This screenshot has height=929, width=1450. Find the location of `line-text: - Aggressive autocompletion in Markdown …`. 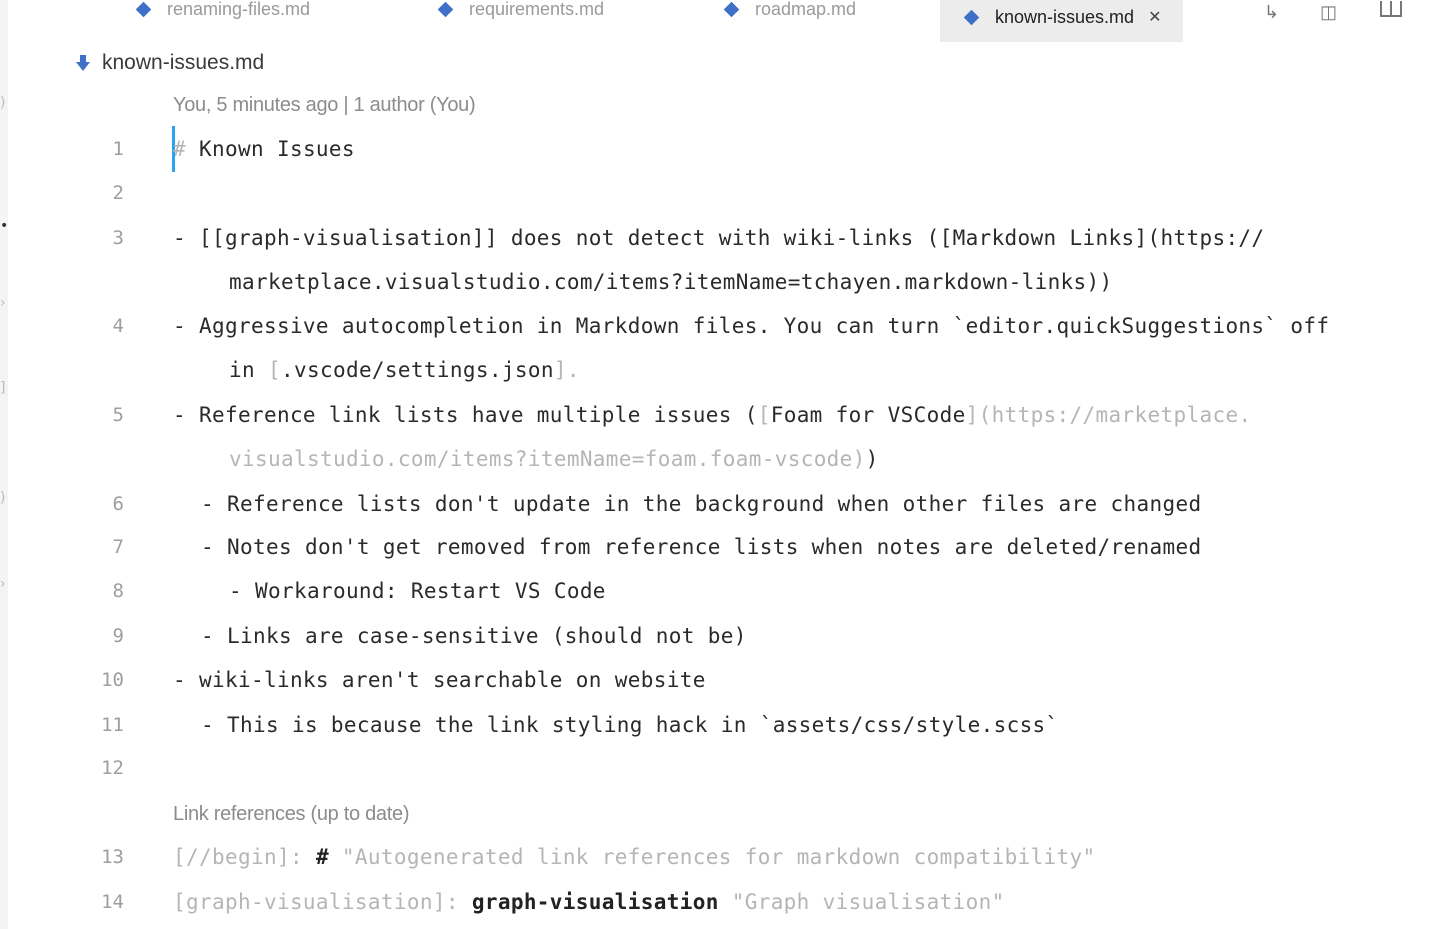

line-text: - Aggressive autocompletion in Markdown … is located at coordinates (751, 326).